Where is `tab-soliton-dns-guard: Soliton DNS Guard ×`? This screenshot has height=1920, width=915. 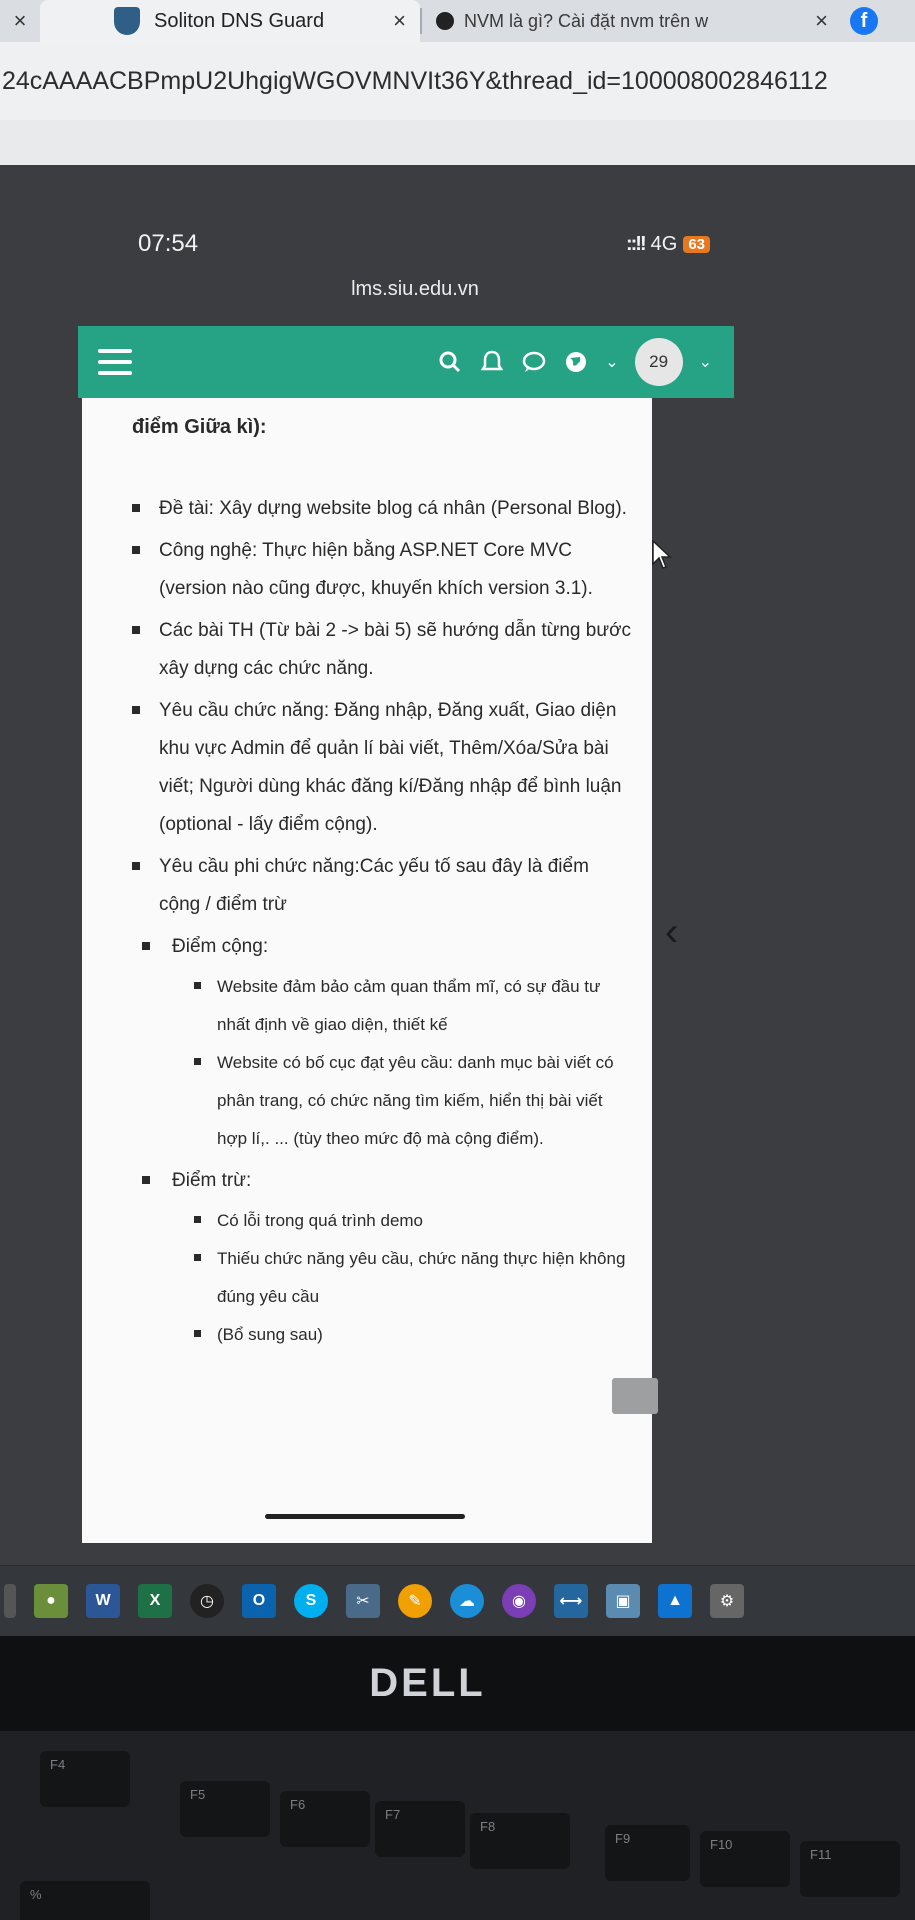
tab-soliton-dns-guard: Soliton DNS Guard × is located at coordinates (230, 21).